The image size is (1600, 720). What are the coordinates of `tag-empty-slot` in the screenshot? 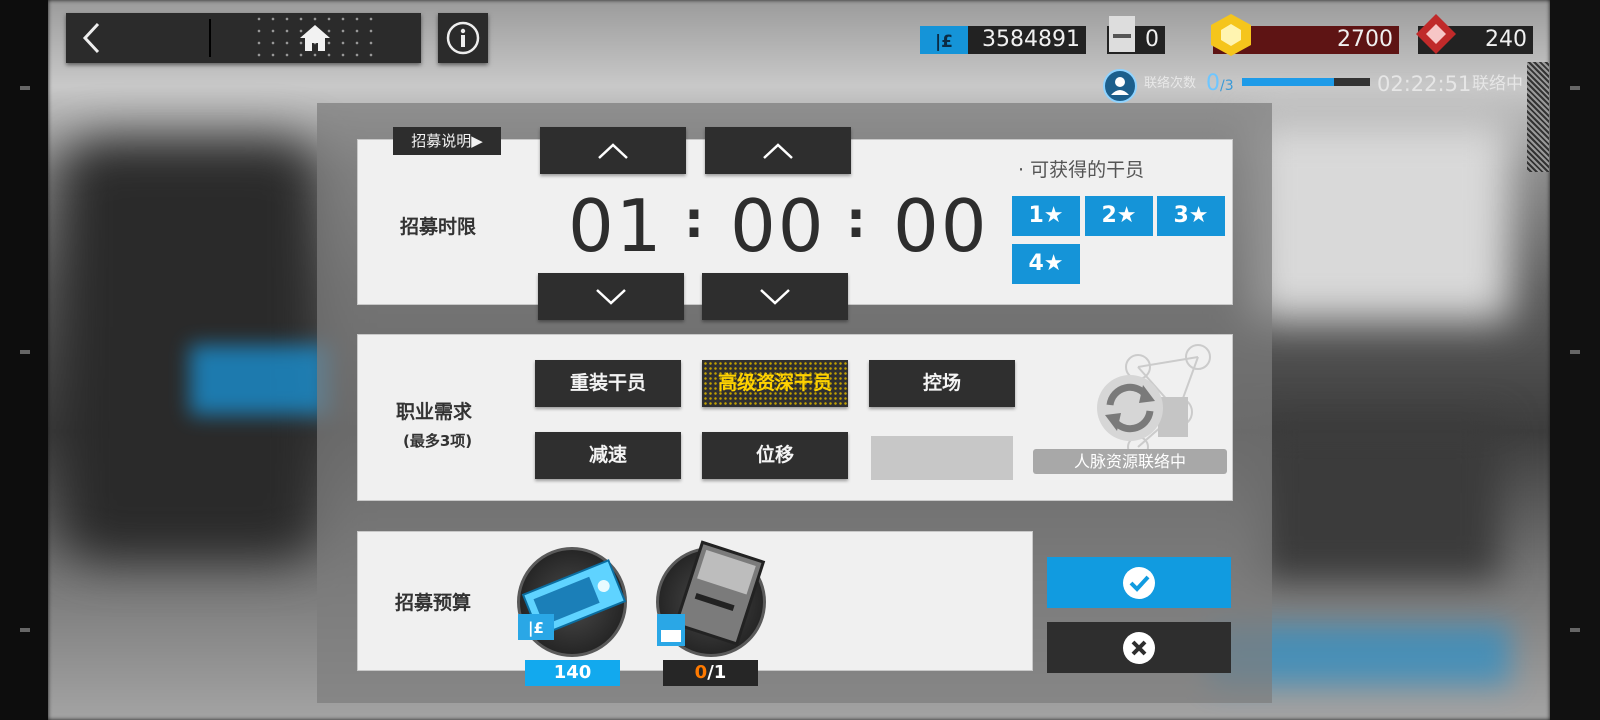 It's located at (942, 458).